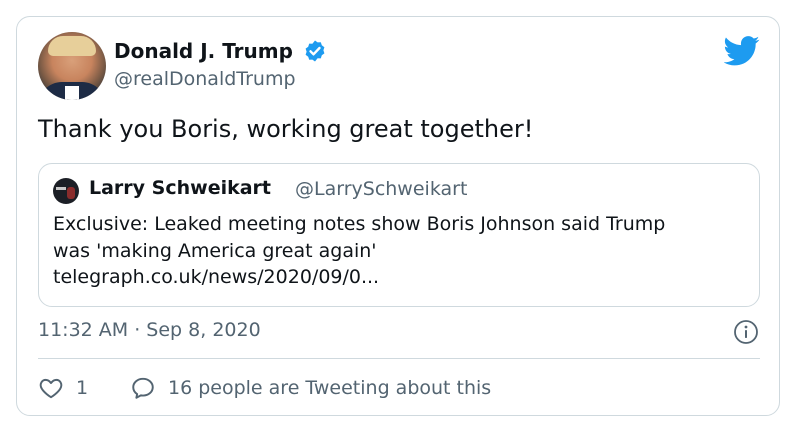 The image size is (799, 441). I want to click on divider, so click(399, 358).